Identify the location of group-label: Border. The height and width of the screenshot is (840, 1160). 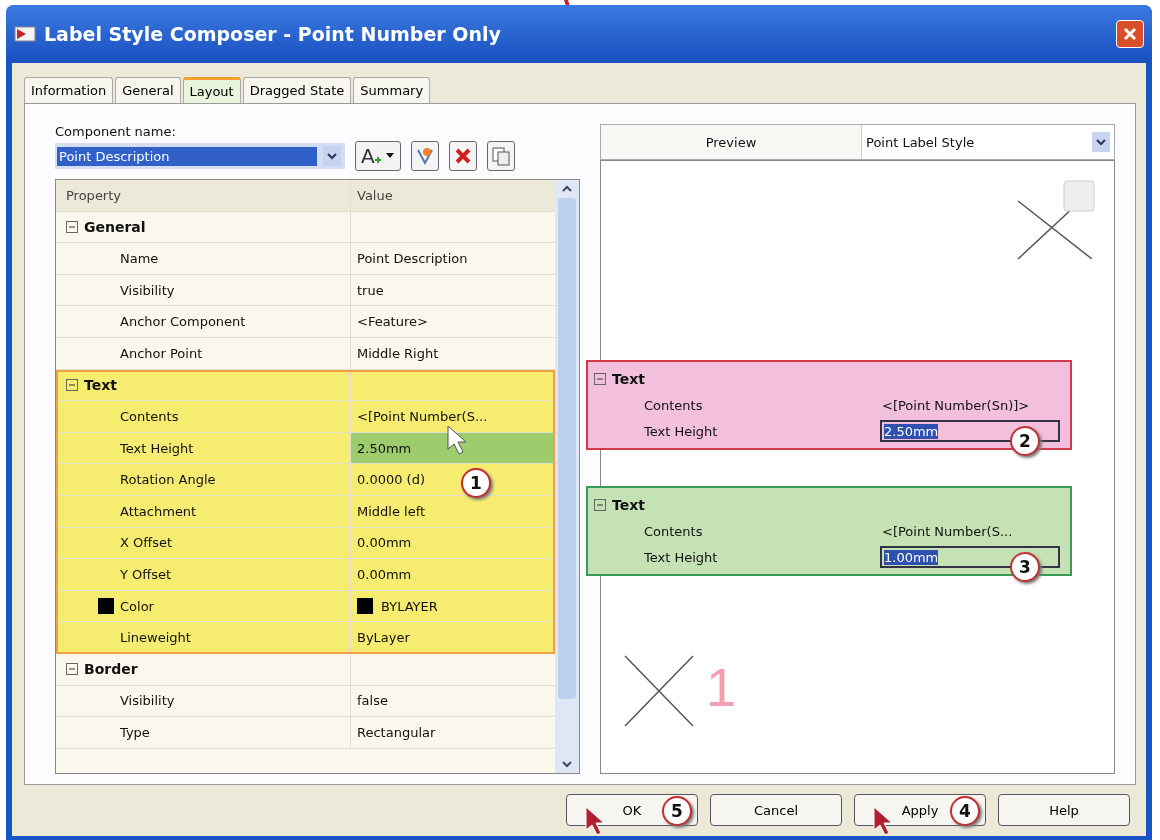
(111, 669).